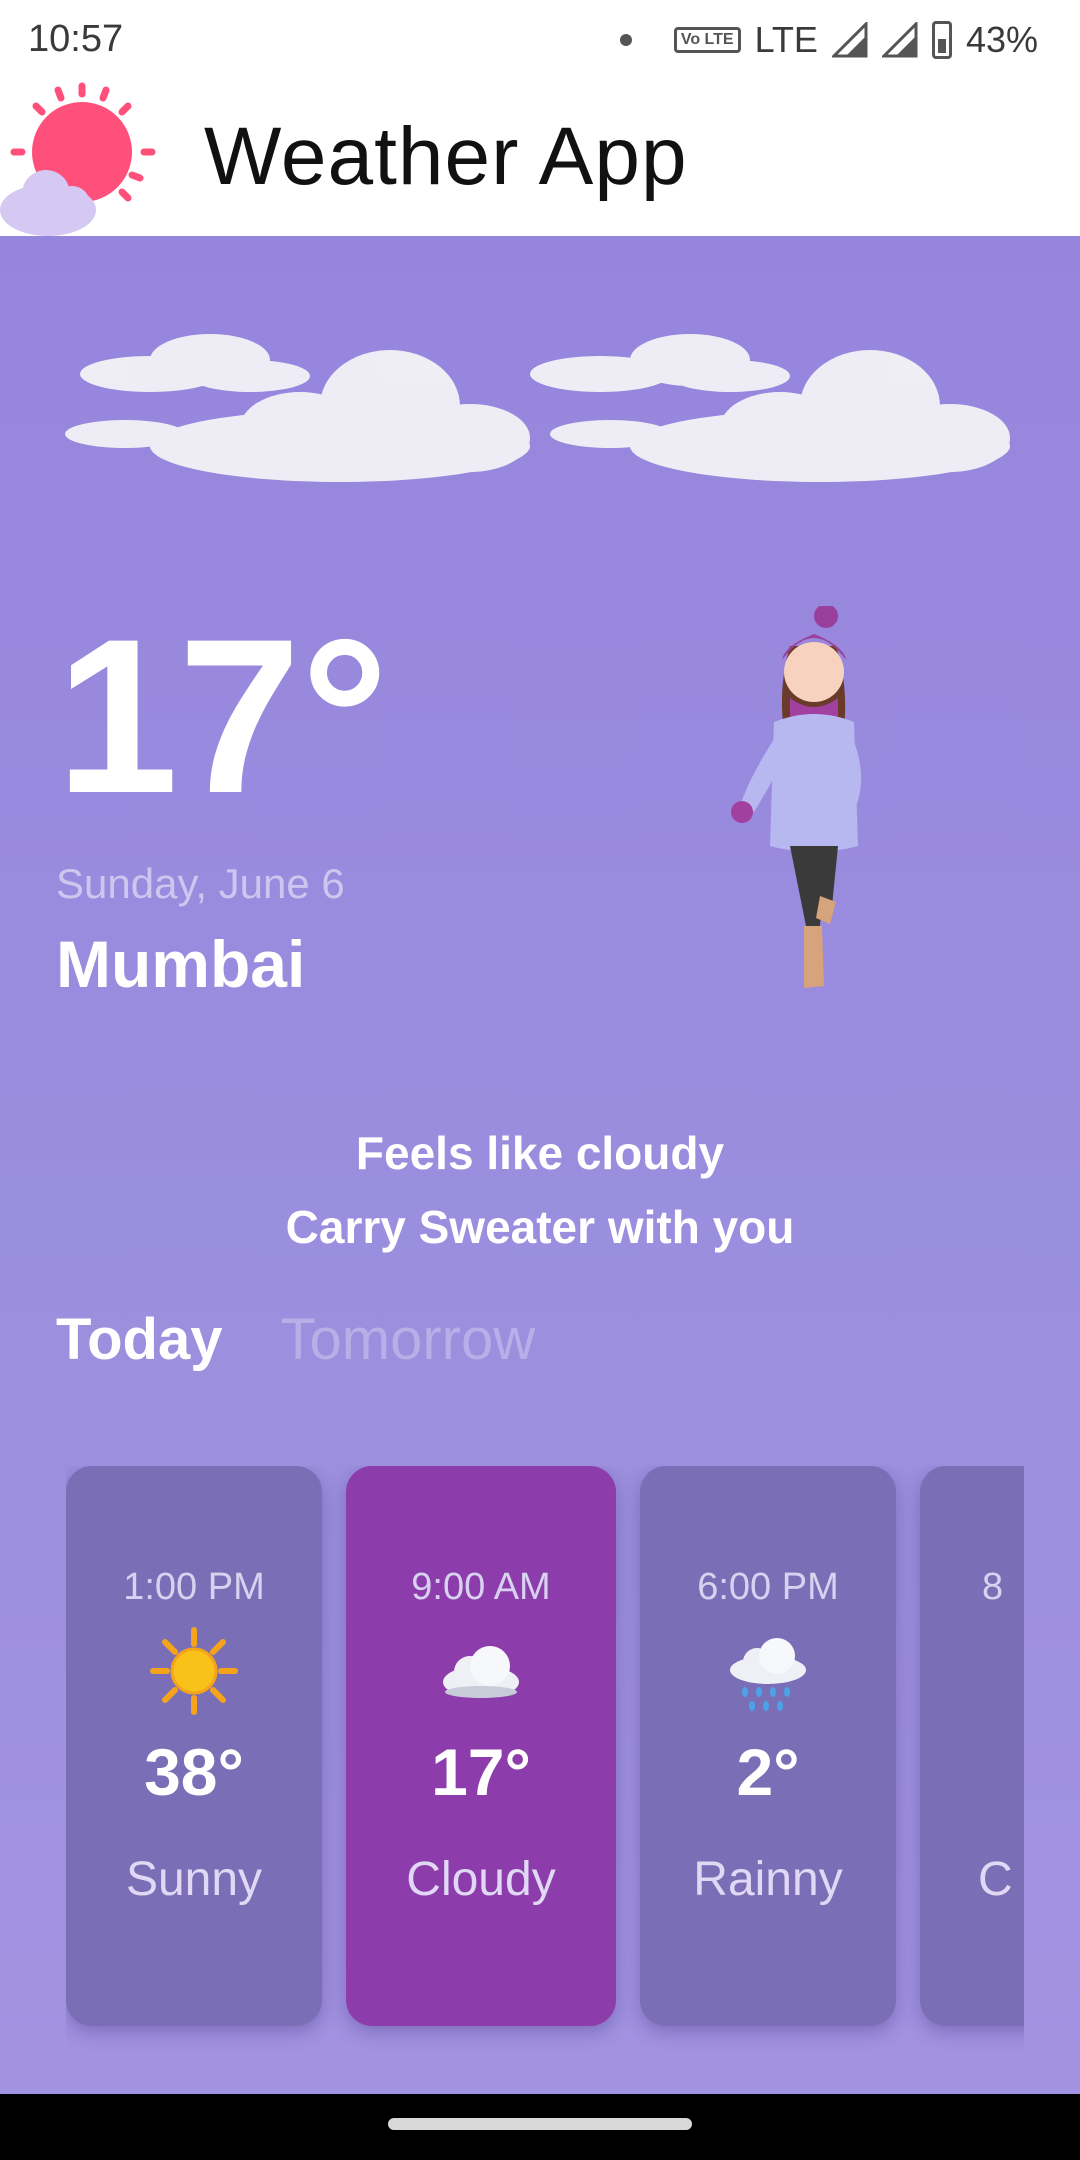 This screenshot has width=1080, height=2160. I want to click on status-bar: 10:57 Vo LTE LTE 43%, so click(540, 40).